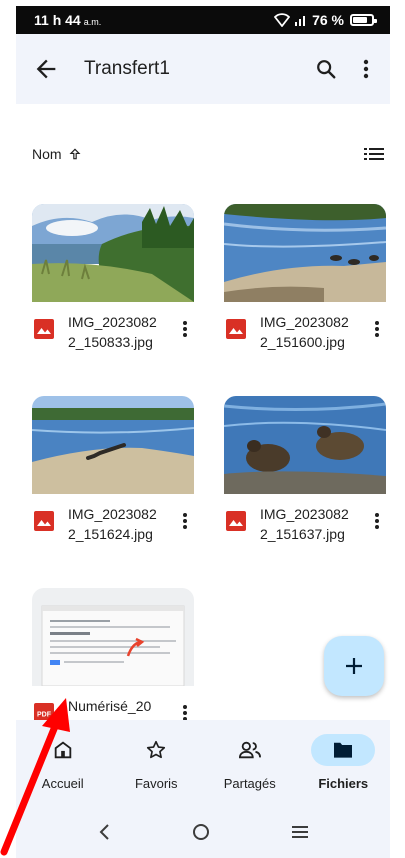 The width and height of the screenshot is (405, 858). Describe the element at coordinates (300, 21) in the screenshot. I see `signal-icon` at that location.